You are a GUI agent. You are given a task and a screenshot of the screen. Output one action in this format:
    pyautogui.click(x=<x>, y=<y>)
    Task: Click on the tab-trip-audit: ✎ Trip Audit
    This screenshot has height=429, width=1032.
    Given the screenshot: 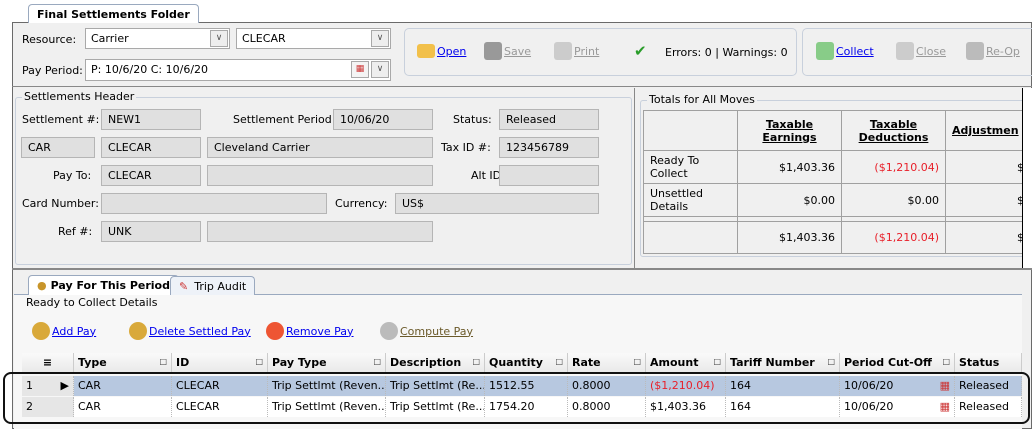 What is the action you would take?
    pyautogui.click(x=213, y=285)
    